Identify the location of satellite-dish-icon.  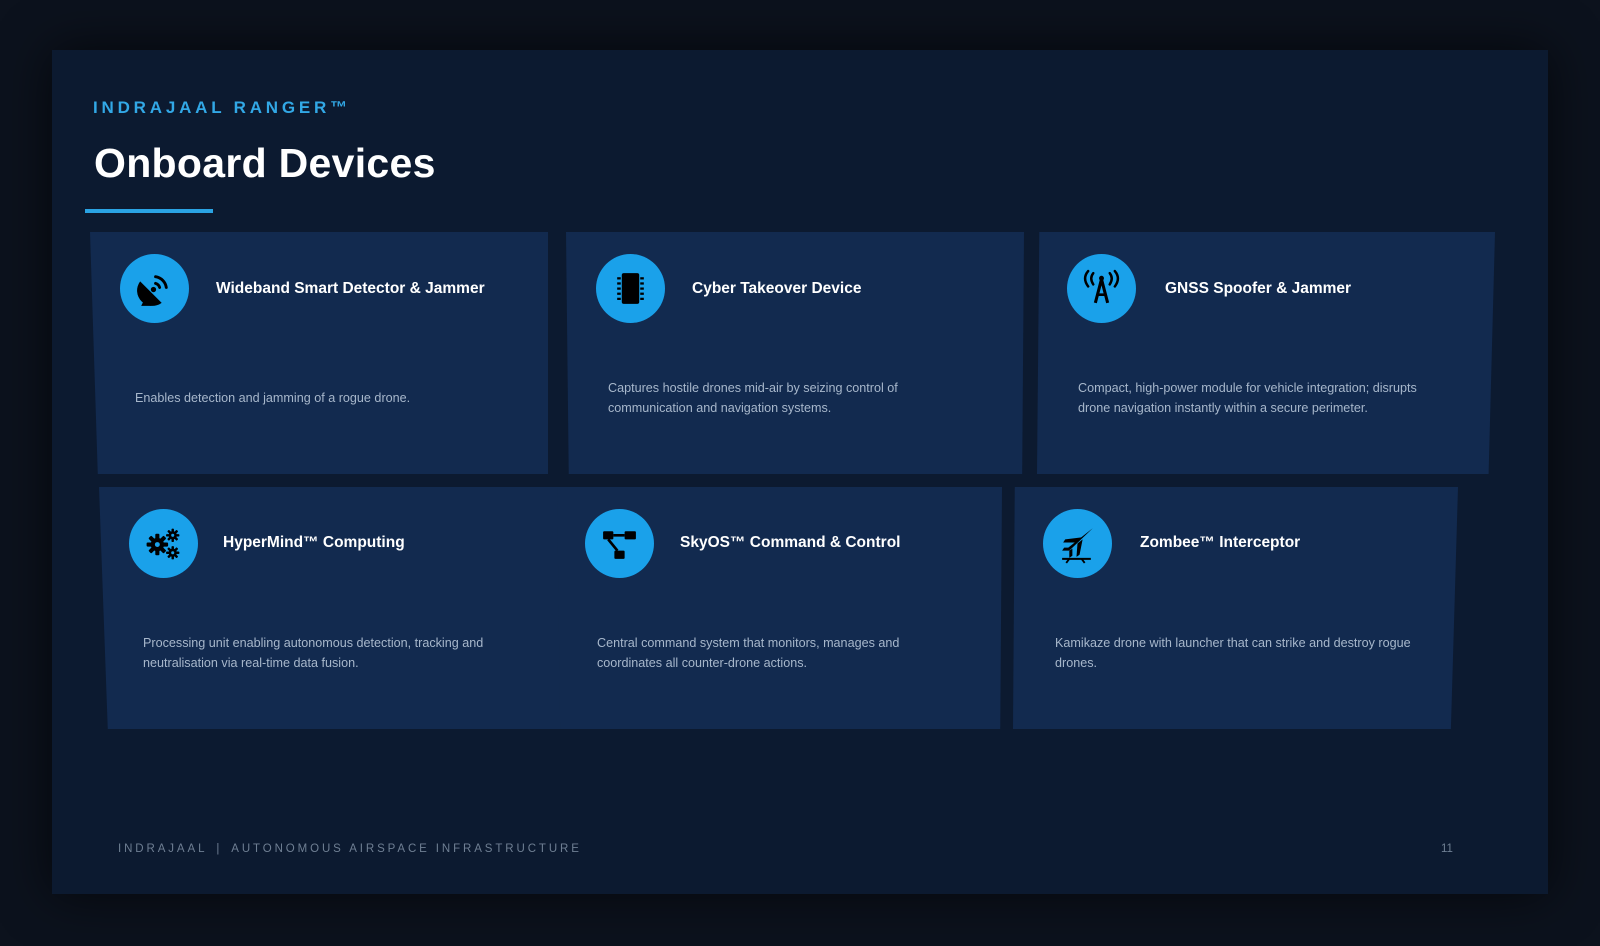
(152, 290).